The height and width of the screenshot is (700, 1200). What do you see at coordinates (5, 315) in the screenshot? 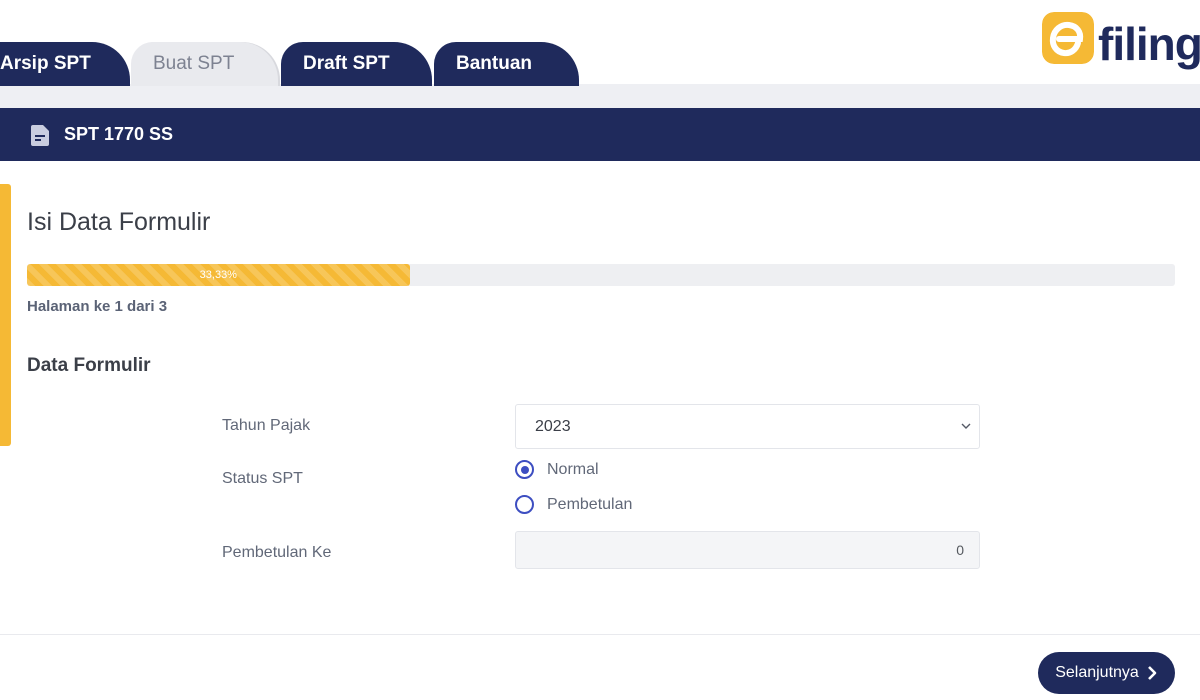
I see `section-accent-bar` at bounding box center [5, 315].